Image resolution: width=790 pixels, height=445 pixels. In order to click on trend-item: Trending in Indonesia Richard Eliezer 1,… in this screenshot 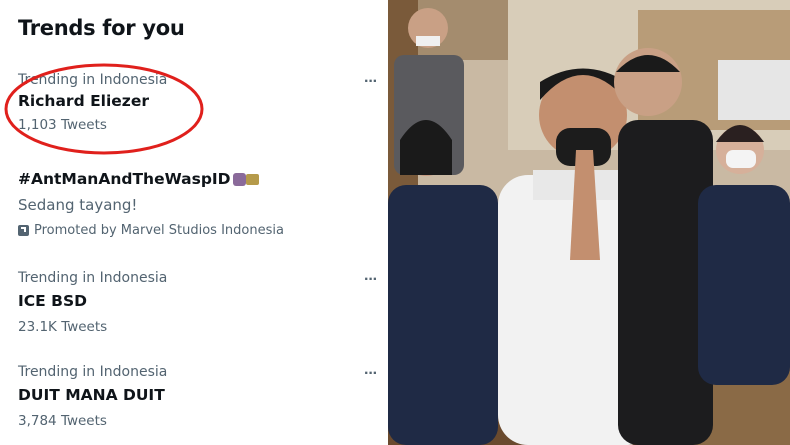, I will do `click(198, 102)`.